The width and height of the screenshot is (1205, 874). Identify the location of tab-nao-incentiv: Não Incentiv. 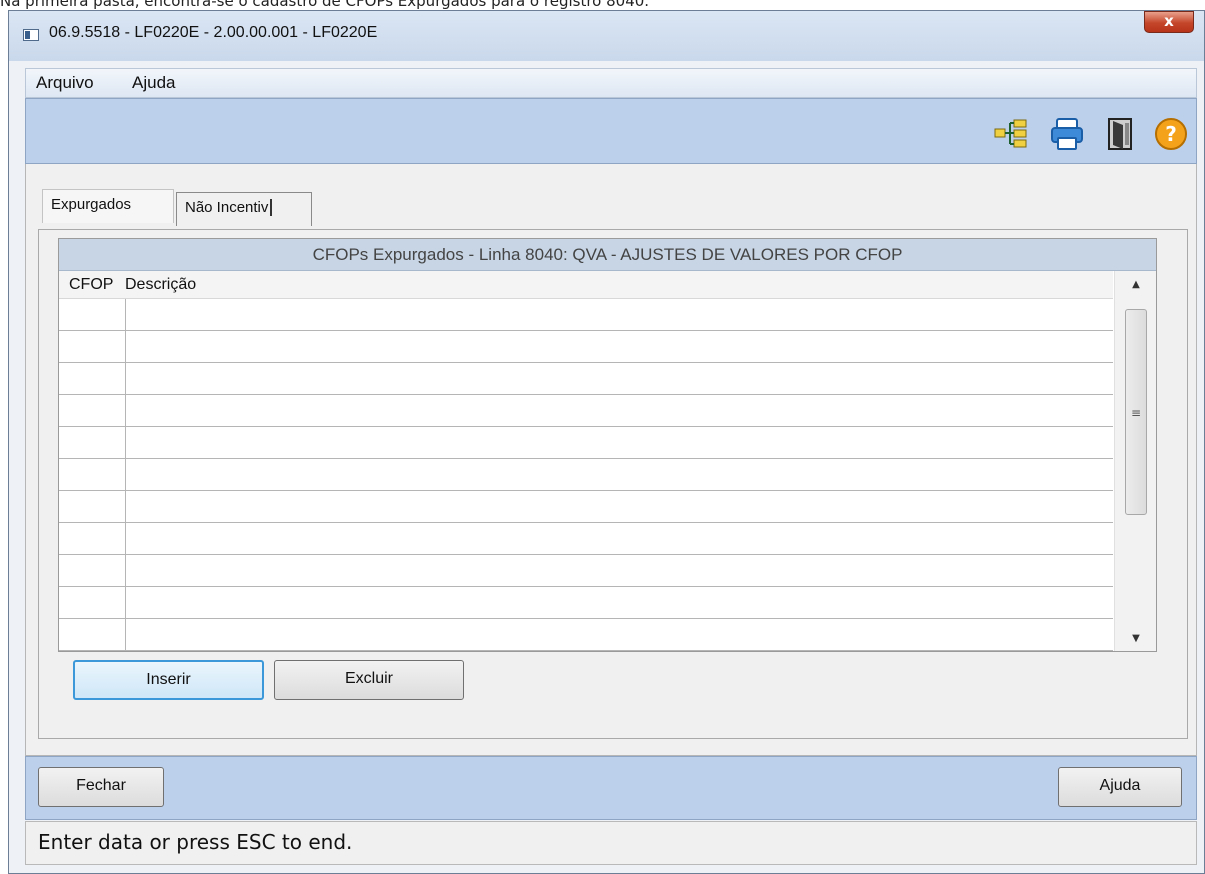
(244, 209).